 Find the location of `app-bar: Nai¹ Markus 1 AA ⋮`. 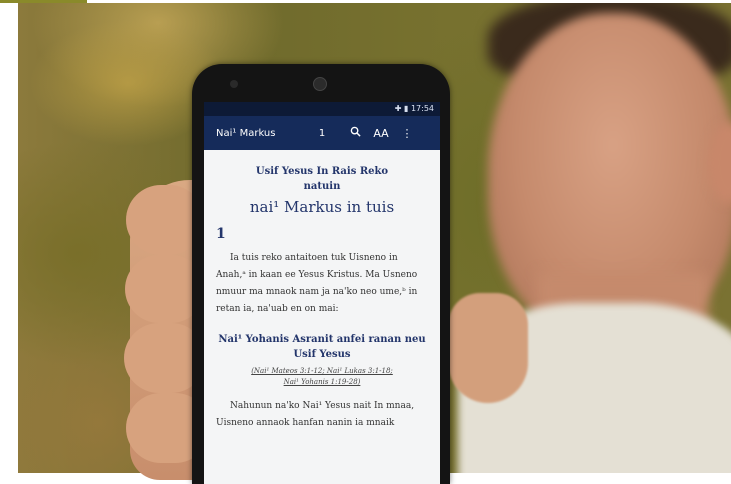

app-bar: Nai¹ Markus 1 AA ⋮ is located at coordinates (322, 133).